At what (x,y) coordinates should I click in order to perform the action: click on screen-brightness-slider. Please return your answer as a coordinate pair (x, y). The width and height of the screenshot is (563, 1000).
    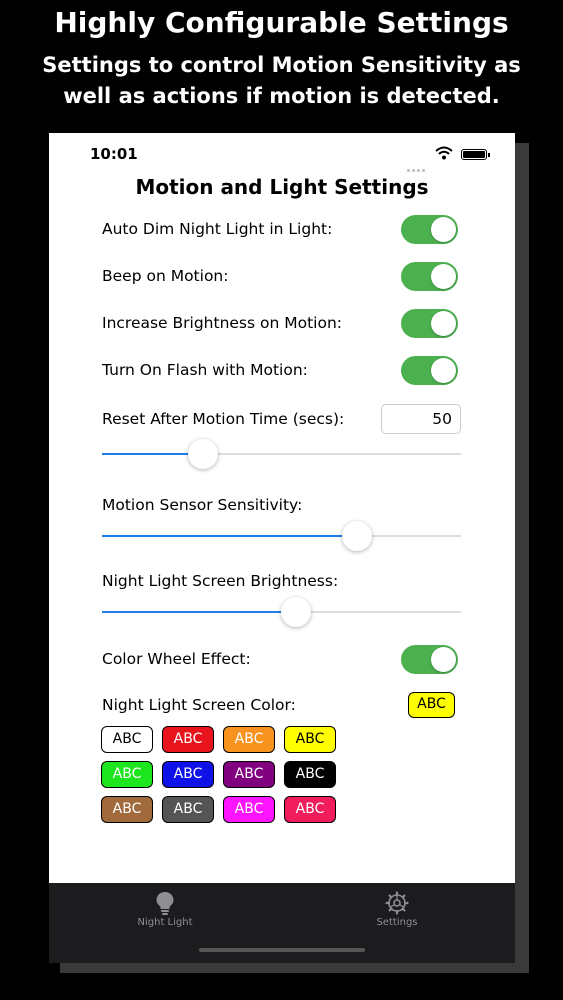
    Looking at the image, I should click on (281, 612).